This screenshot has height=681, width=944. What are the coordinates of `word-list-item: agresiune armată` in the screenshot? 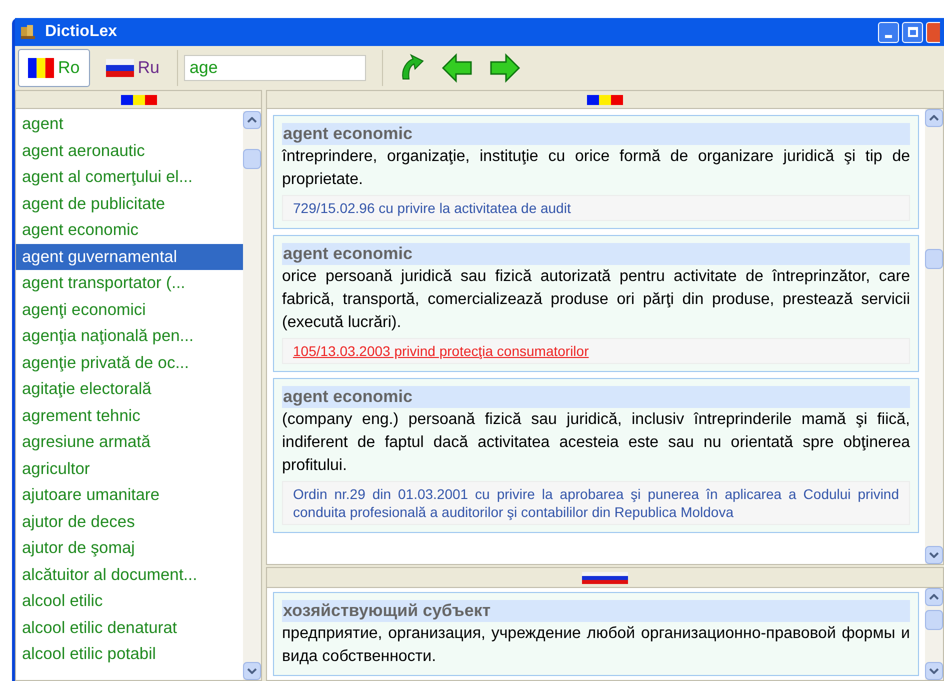 It's located at (129, 442).